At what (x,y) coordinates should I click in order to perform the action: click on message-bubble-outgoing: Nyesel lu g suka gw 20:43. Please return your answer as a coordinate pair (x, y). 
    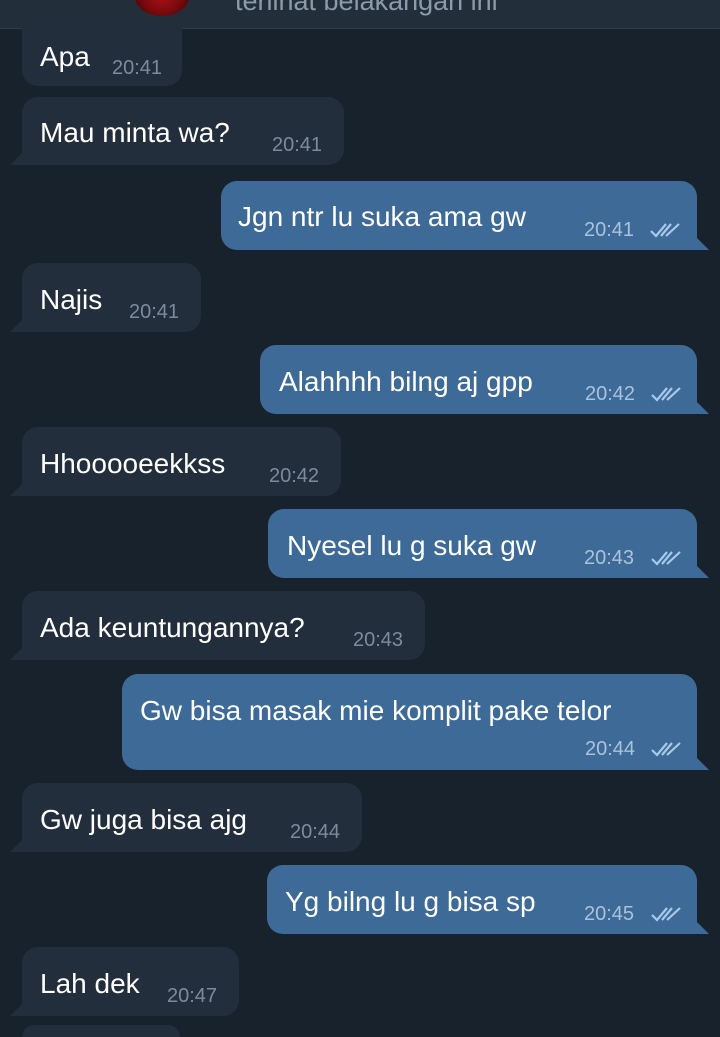
    Looking at the image, I should click on (482, 543).